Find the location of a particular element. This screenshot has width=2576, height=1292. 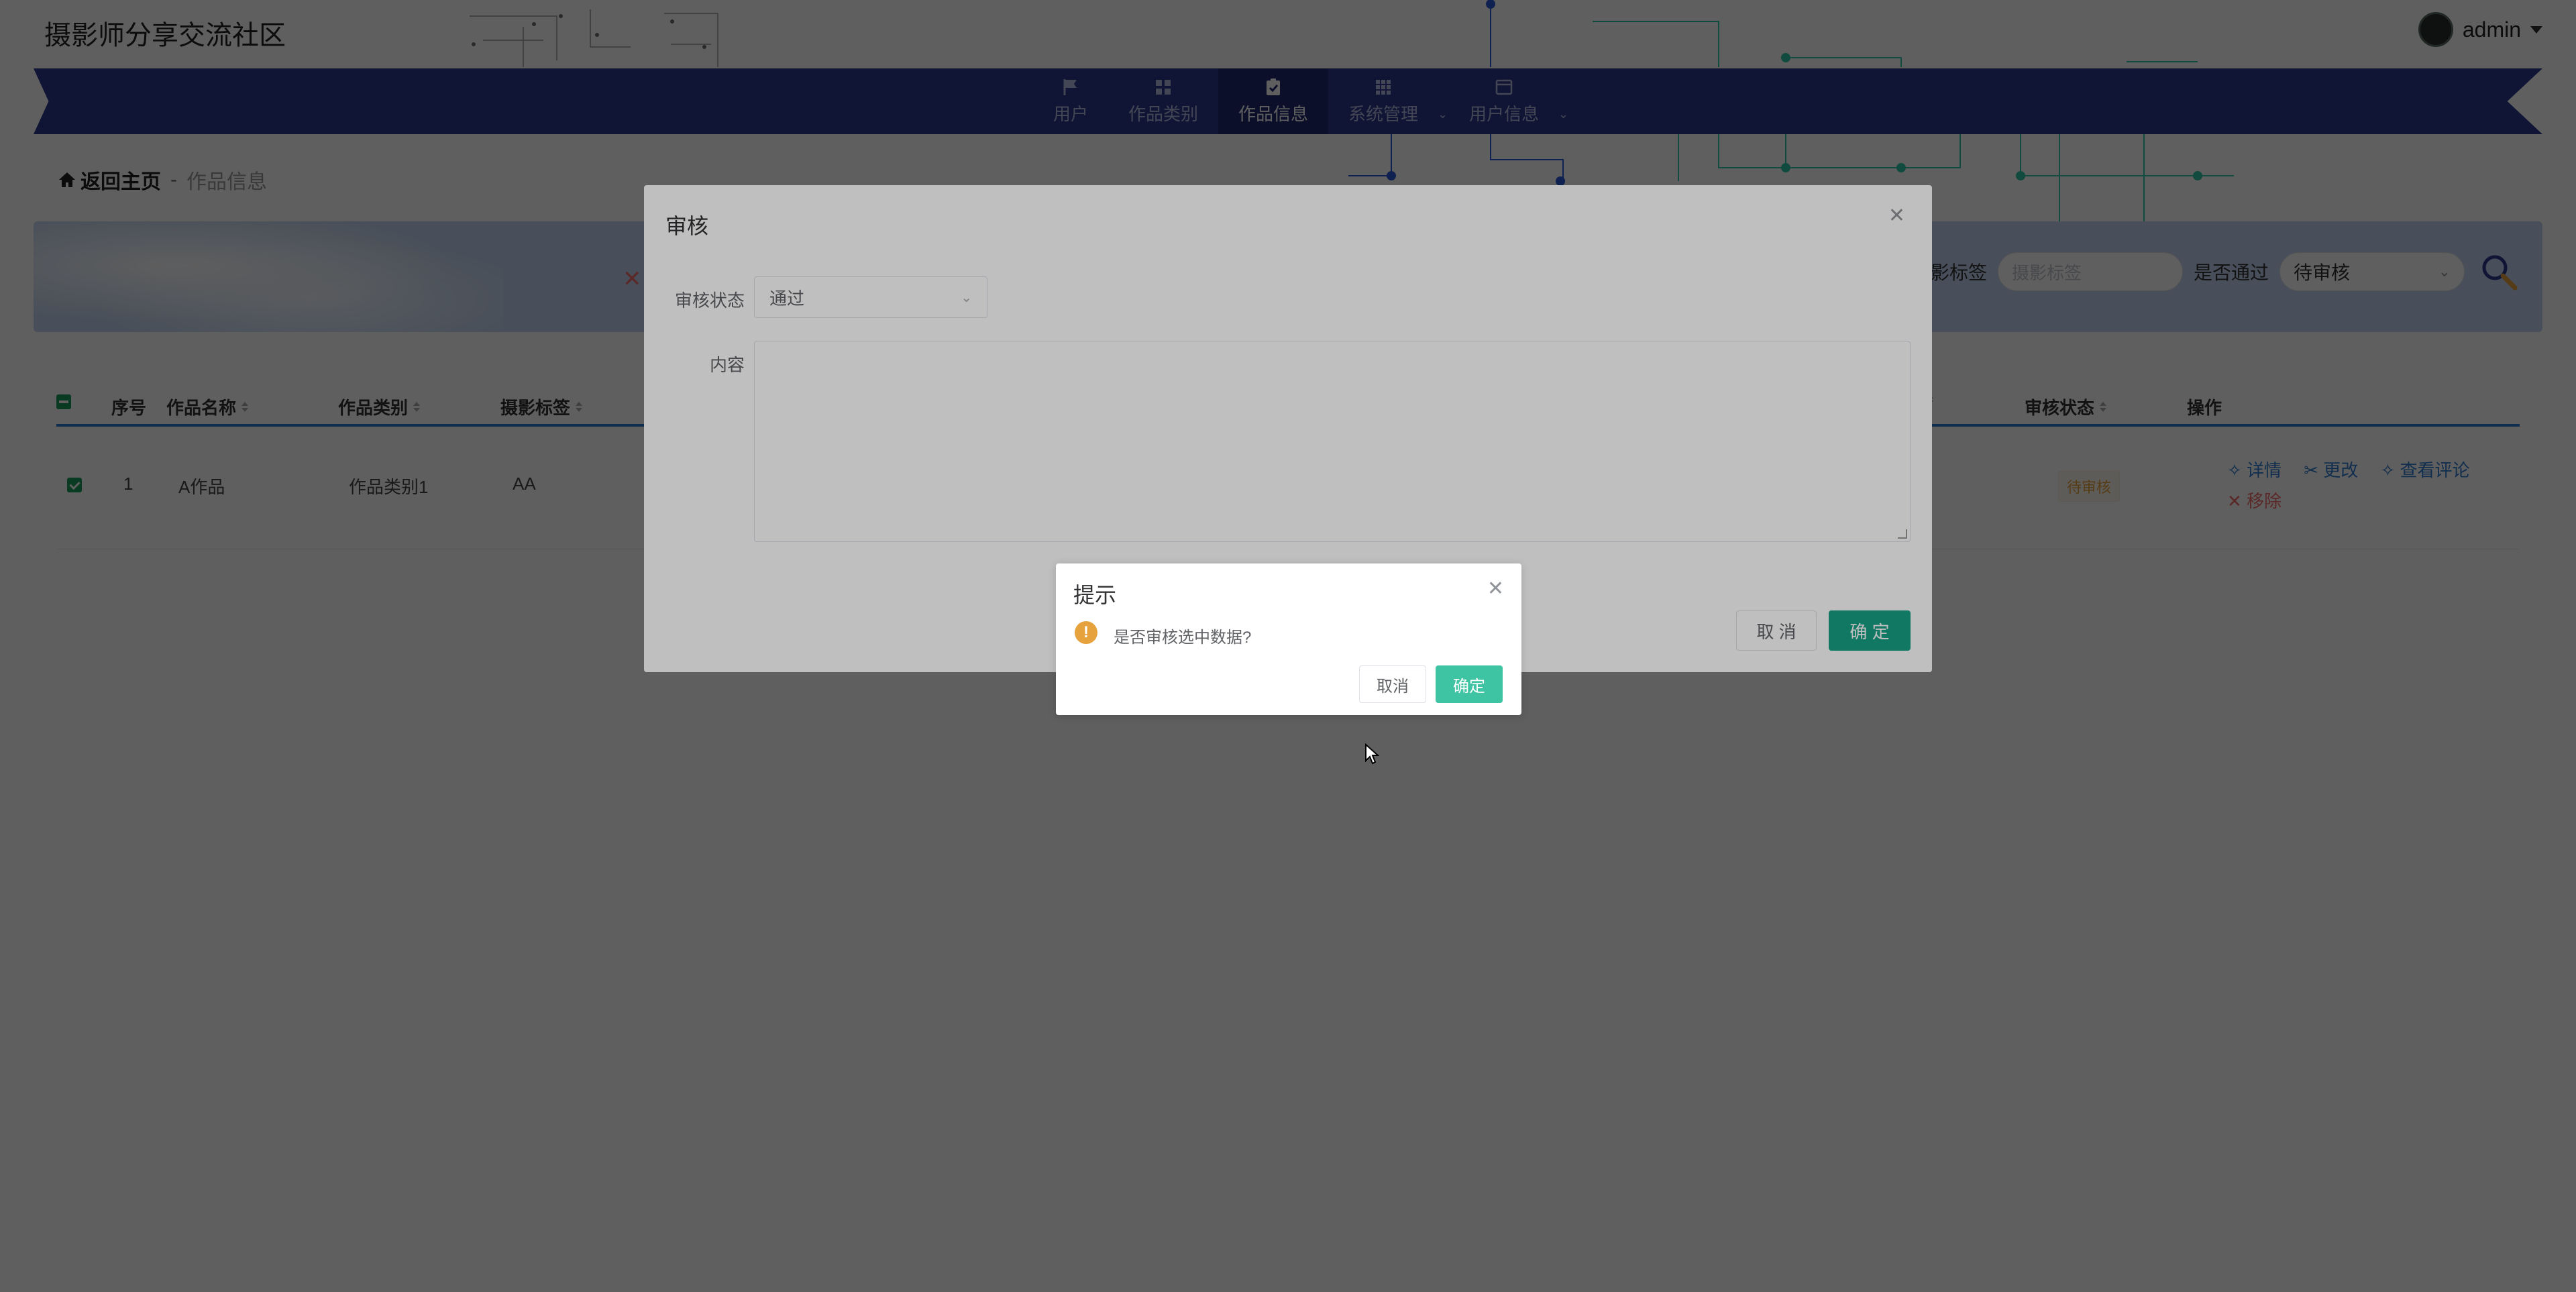

confirm-message-box: 提示 ✕ ! 是否审核选中数据? 取消 确定 is located at coordinates (1288, 639).